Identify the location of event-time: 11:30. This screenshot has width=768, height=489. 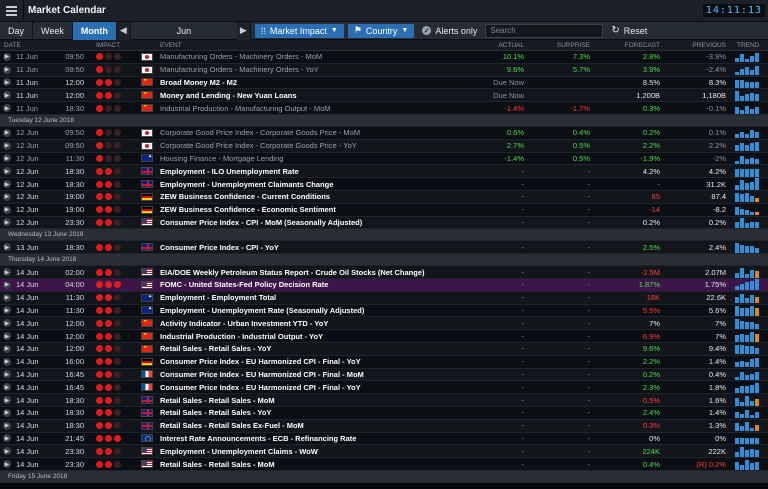
(74, 158).